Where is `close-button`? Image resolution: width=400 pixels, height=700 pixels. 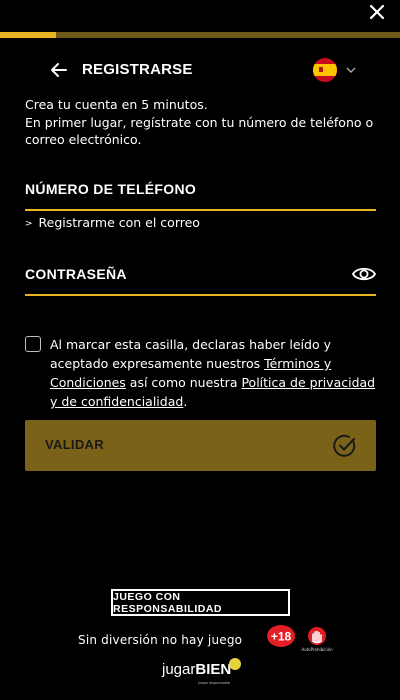
close-button is located at coordinates (377, 12).